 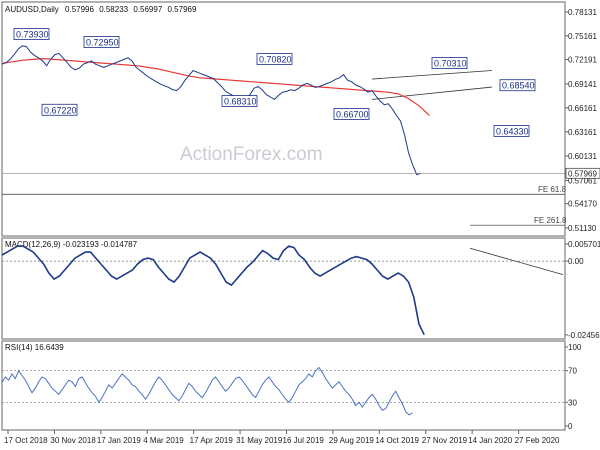 I want to click on annotation-label: 0.72950, so click(x=102, y=42).